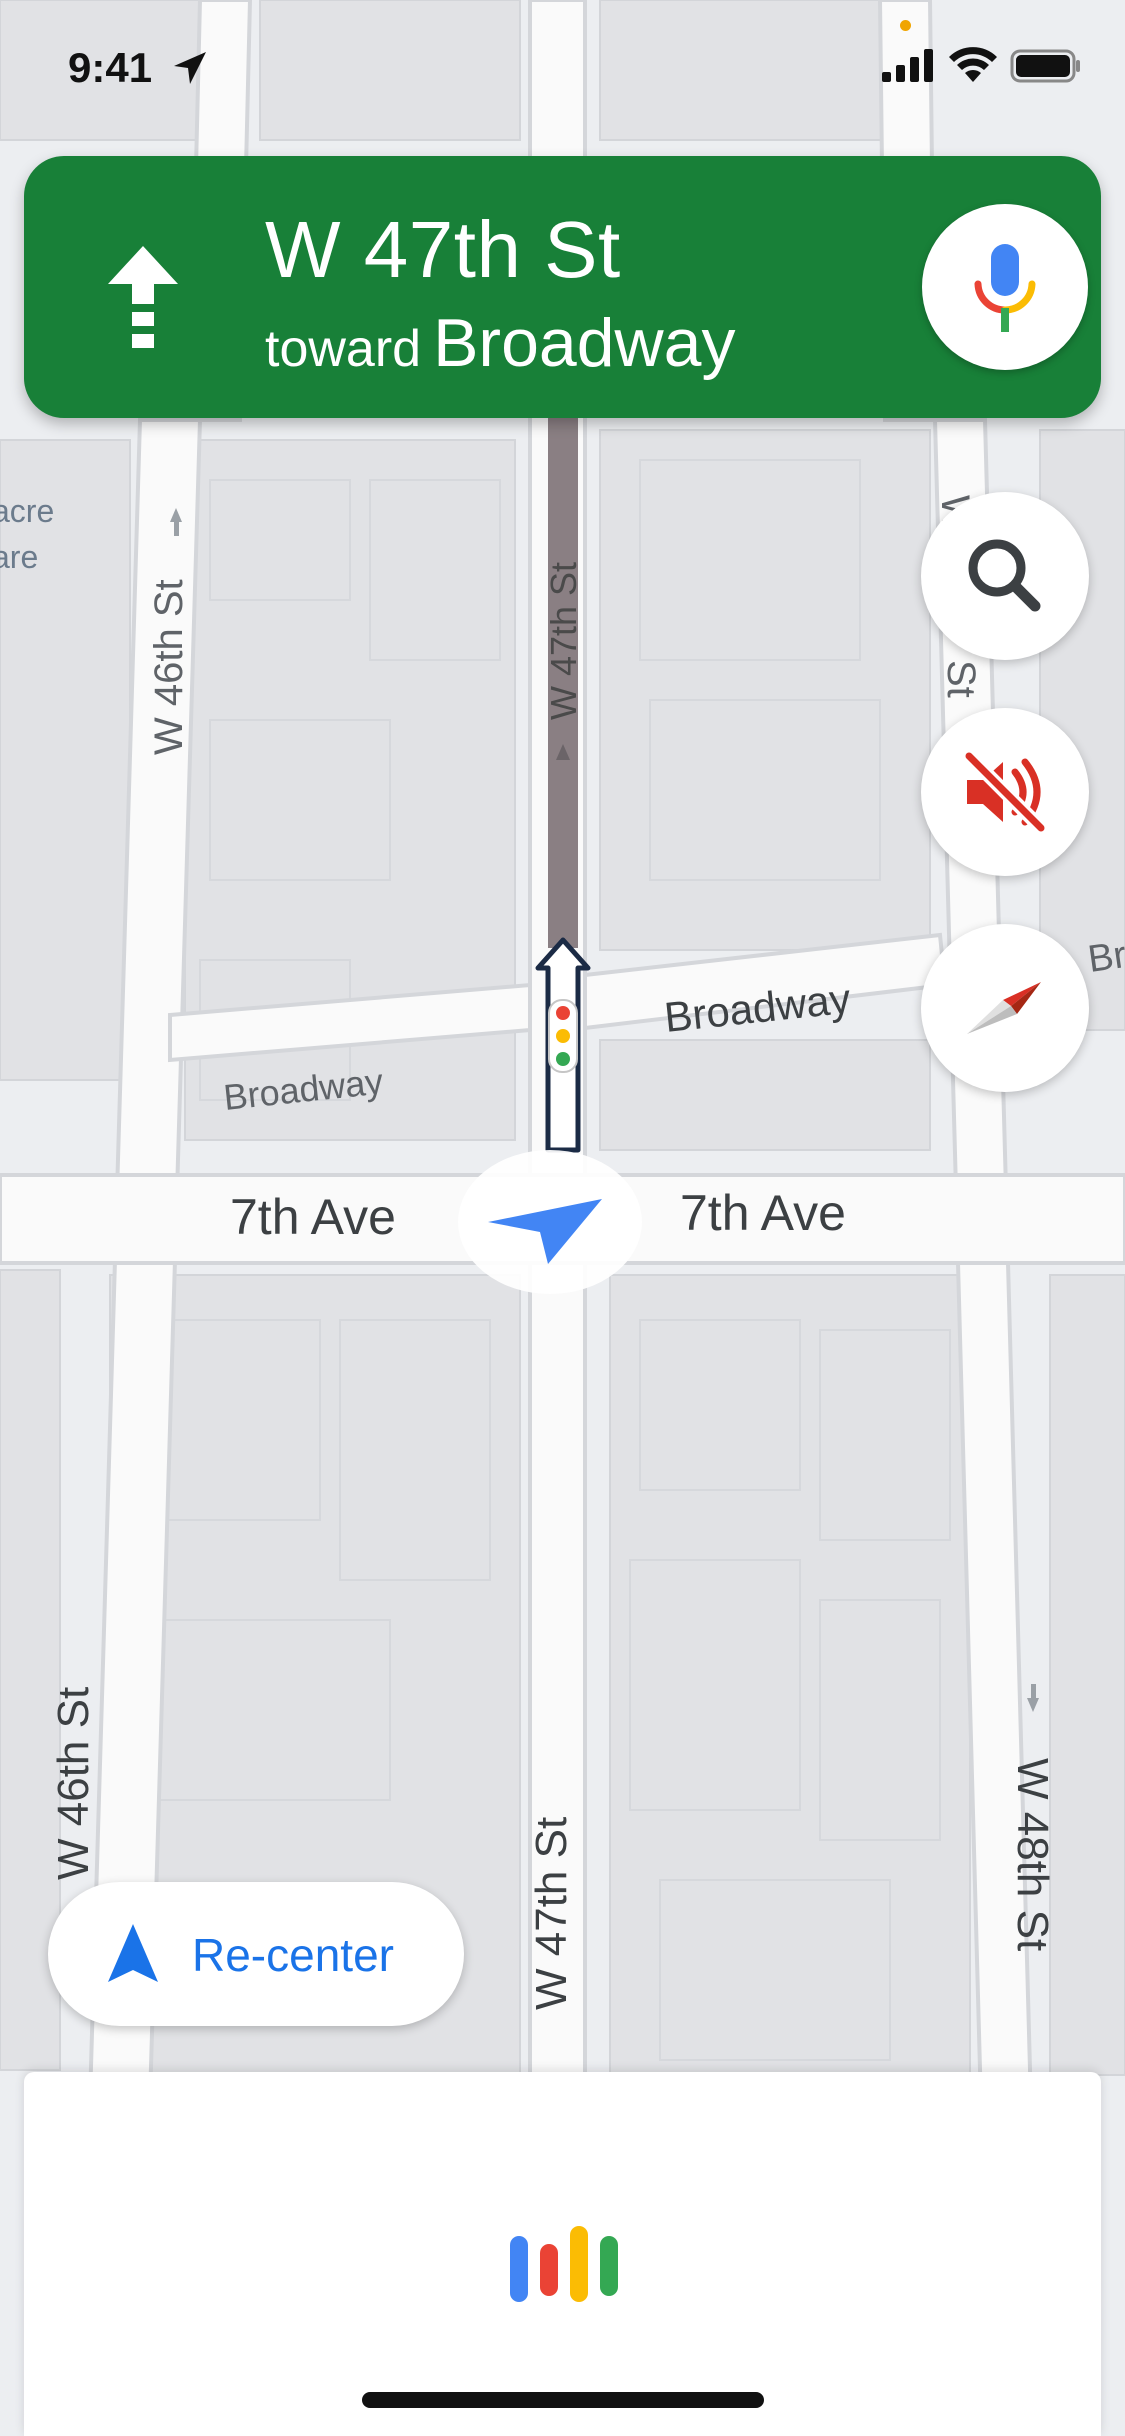 Image resolution: width=1125 pixels, height=2436 pixels. I want to click on status-time: 9:41, so click(110, 67).